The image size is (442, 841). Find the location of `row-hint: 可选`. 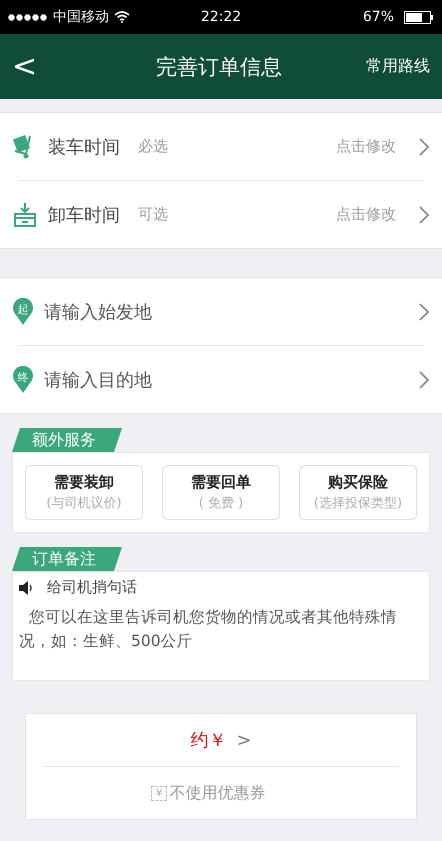

row-hint: 可选 is located at coordinates (153, 214).